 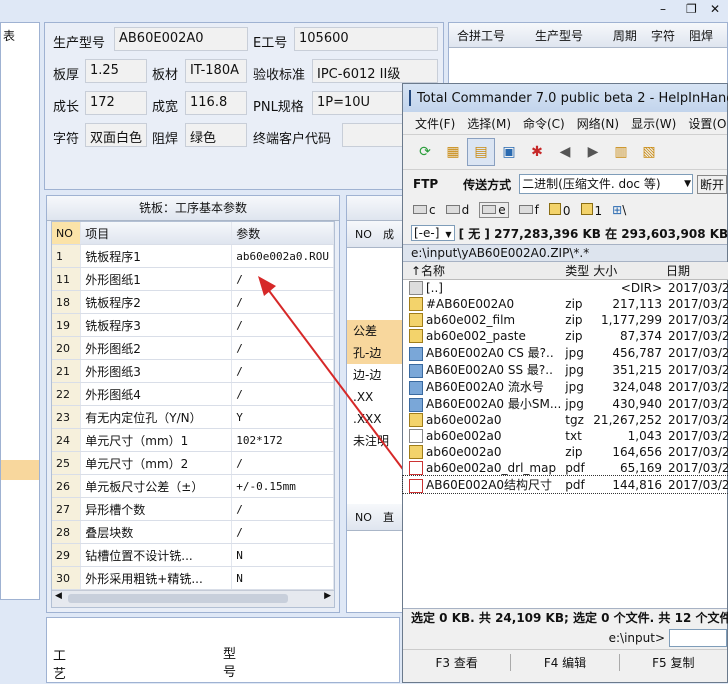 What do you see at coordinates (621, 152) in the screenshot?
I see `pack-icon: ▥` at bounding box center [621, 152].